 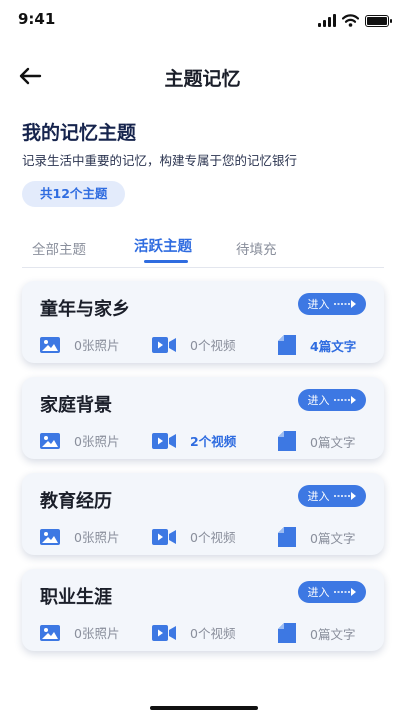 I want to click on text-count-label: 4篇文字, so click(x=333, y=346).